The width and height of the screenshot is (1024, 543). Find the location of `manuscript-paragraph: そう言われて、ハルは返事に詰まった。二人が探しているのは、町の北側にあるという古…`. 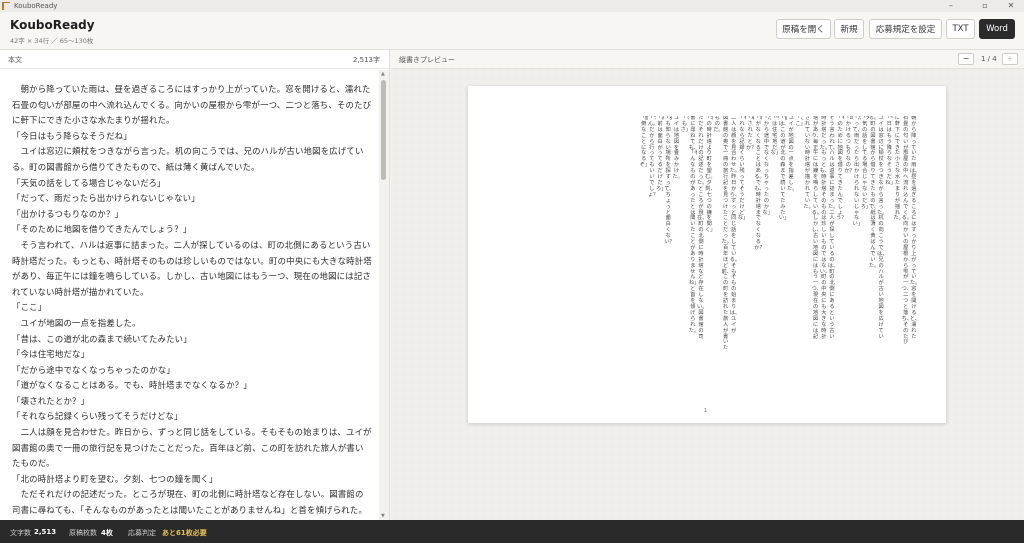

manuscript-paragraph: そう言われて、ハルは返事に詰まった。二人が探しているのは、町の北側にあるという古… is located at coordinates (192, 268).